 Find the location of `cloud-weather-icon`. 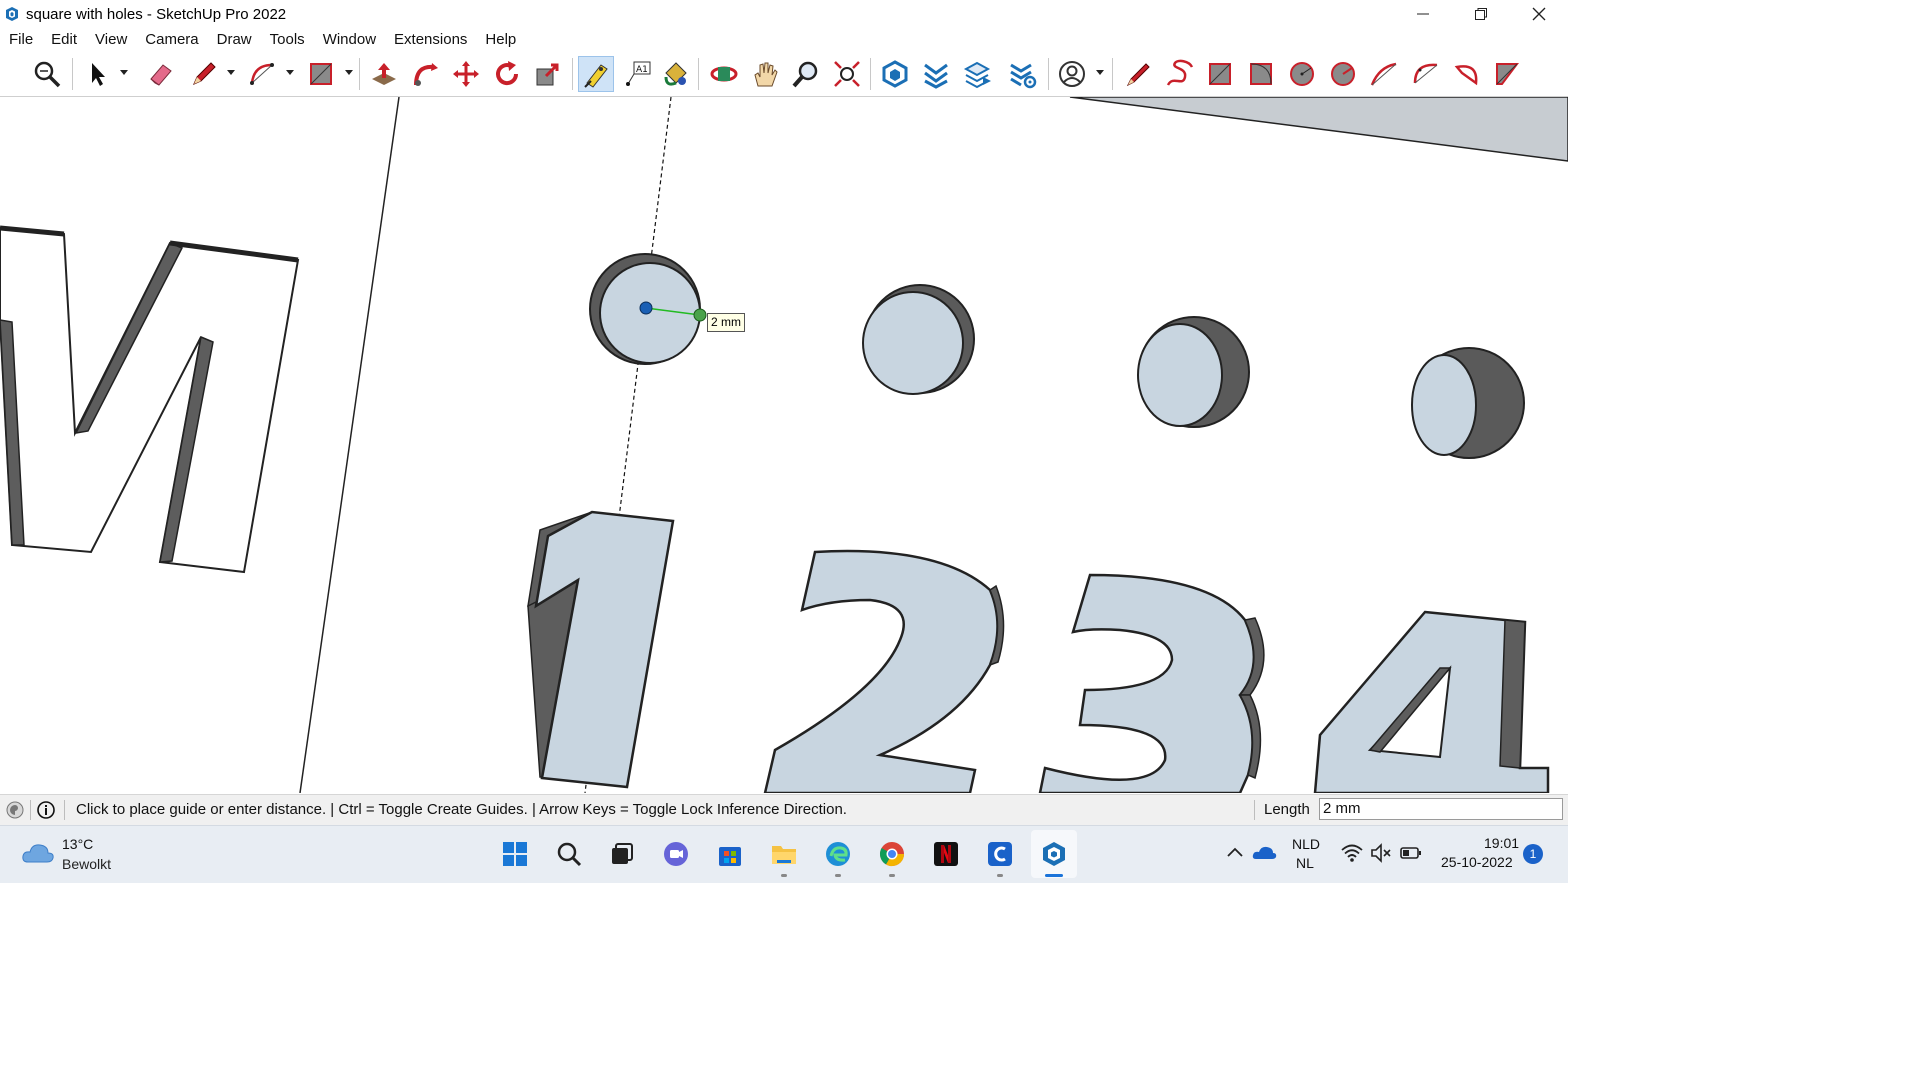

cloud-weather-icon is located at coordinates (38, 853).